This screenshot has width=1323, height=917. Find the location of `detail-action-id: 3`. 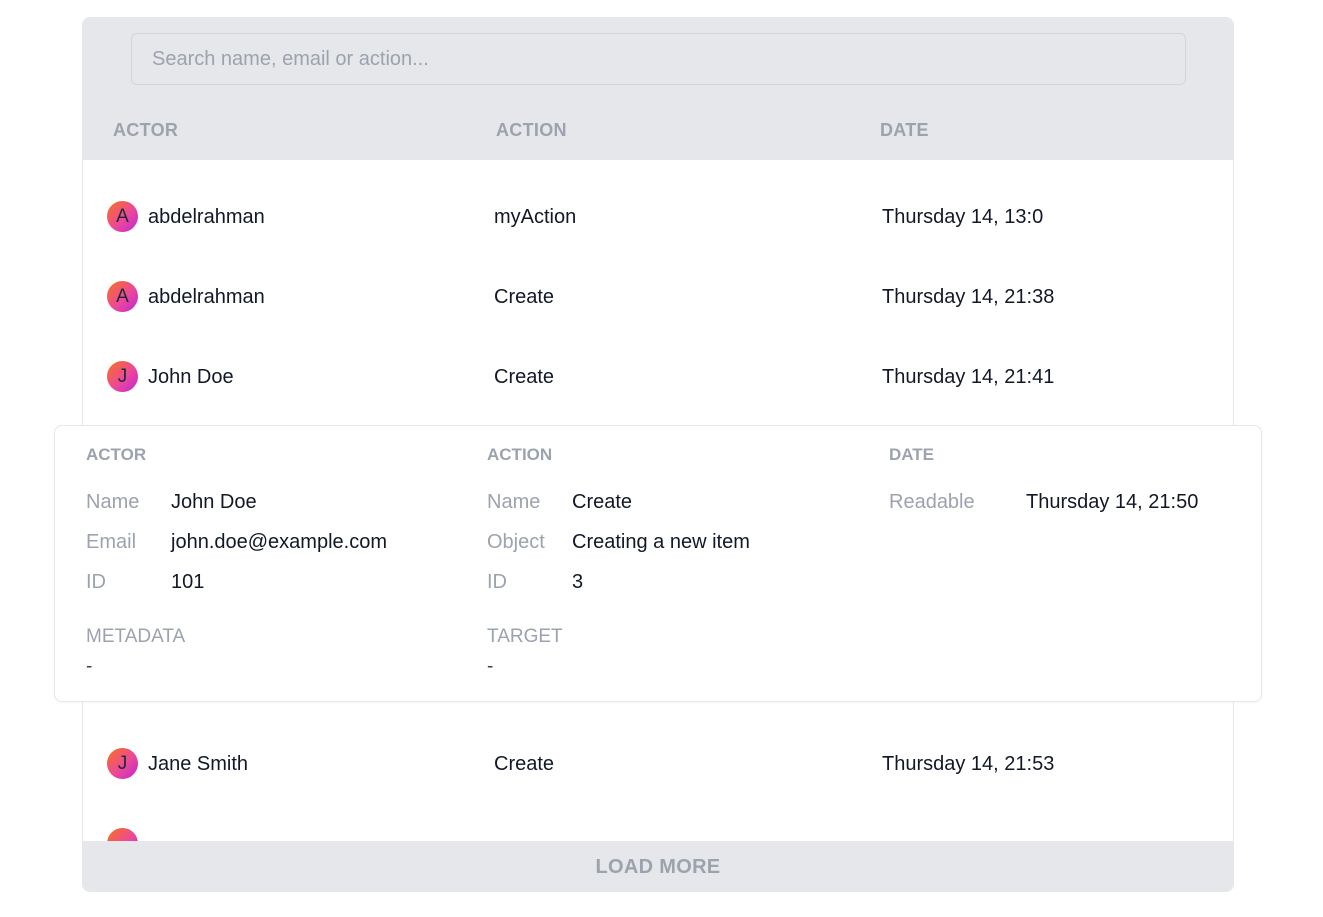

detail-action-id: 3 is located at coordinates (578, 582).